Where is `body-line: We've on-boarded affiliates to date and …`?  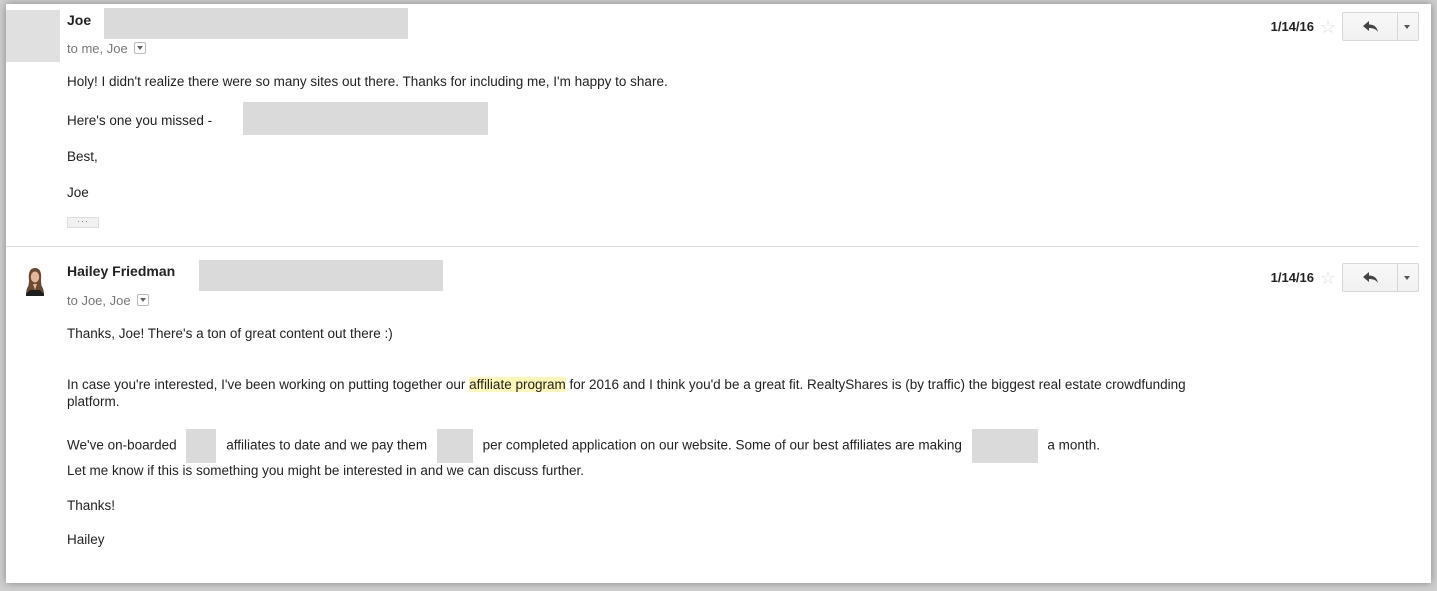 body-line: We've on-boarded affiliates to date and … is located at coordinates (717, 446).